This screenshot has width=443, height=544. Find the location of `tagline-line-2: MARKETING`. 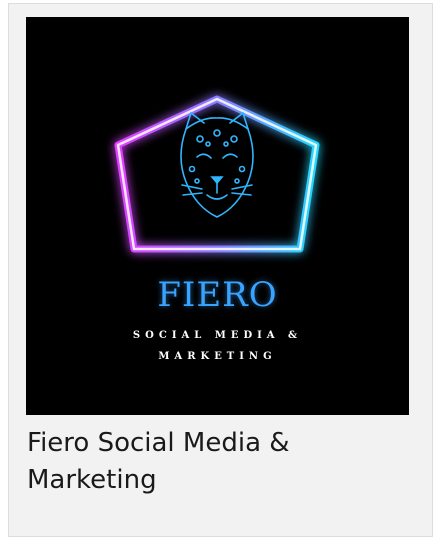

tagline-line-2: MARKETING is located at coordinates (217, 356).